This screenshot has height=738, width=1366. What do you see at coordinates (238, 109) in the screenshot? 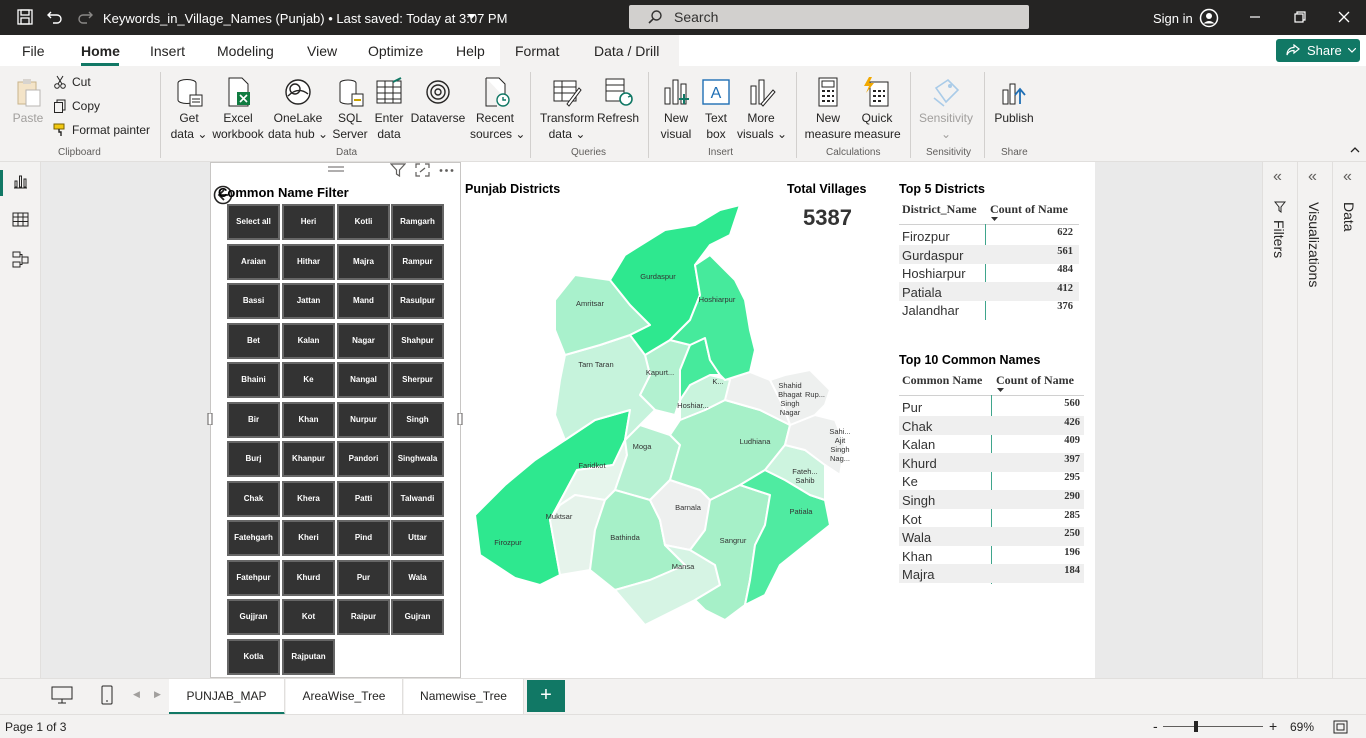
I see `excel-workbook-button: Excel workbook` at bounding box center [238, 109].